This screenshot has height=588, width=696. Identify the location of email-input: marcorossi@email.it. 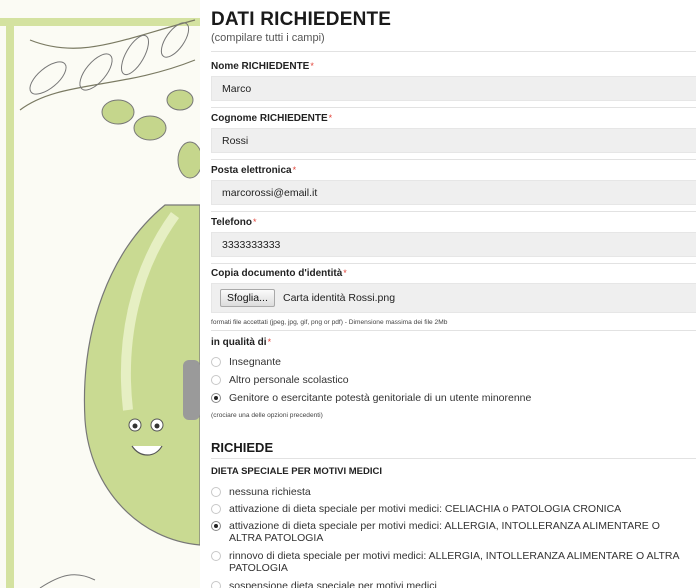
(453, 192).